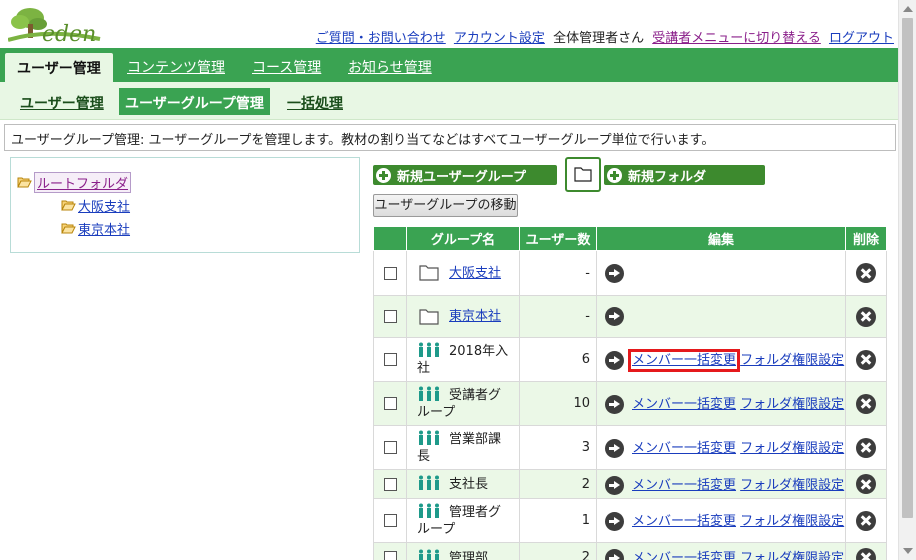  What do you see at coordinates (475, 316) in the screenshot?
I see `folder-name-link: 東京本社` at bounding box center [475, 316].